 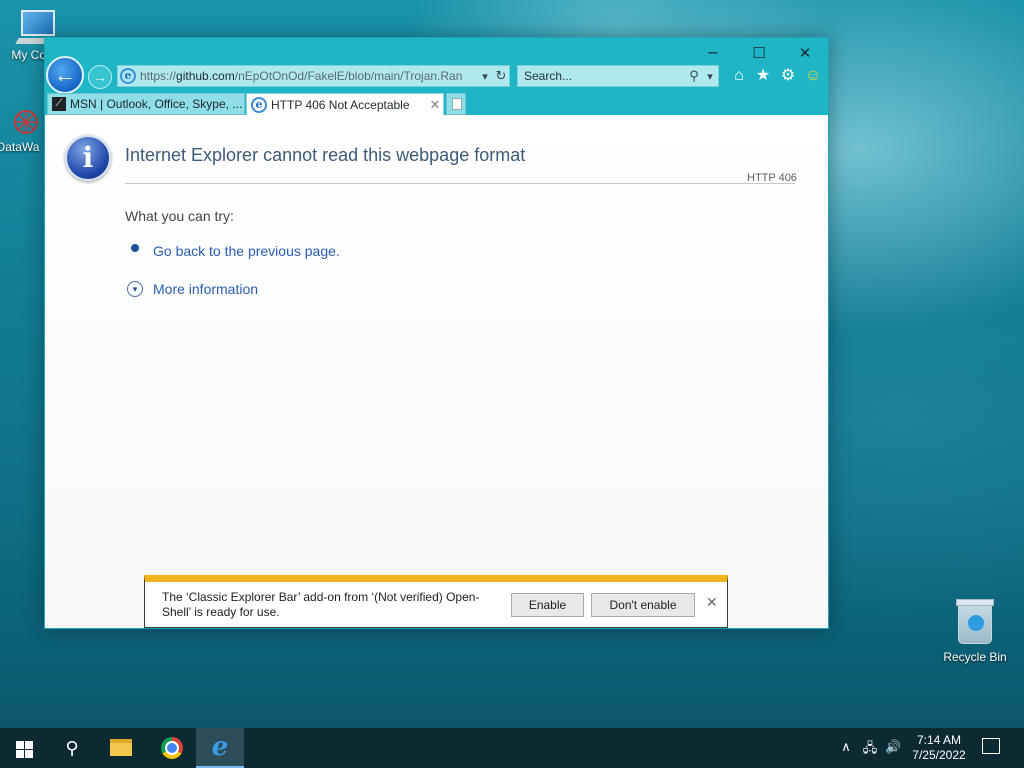 What do you see at coordinates (501, 76) in the screenshot?
I see `refresh-icon: ↻` at bounding box center [501, 76].